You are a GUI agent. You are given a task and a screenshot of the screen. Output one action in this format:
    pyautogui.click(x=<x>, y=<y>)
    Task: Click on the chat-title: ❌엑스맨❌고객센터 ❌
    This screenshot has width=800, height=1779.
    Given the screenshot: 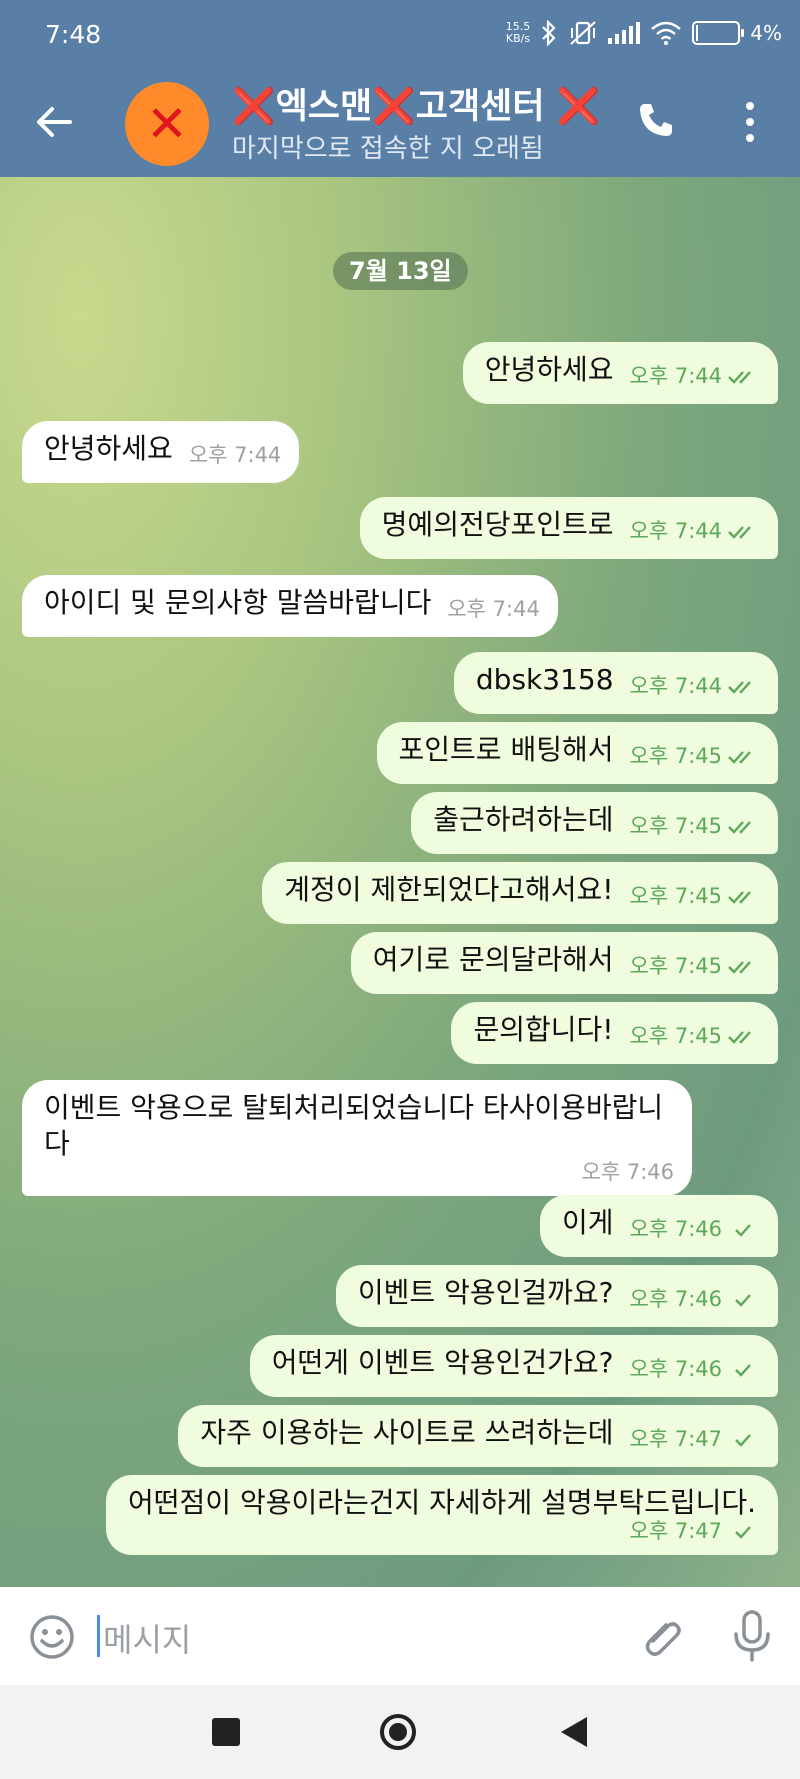 What is the action you would take?
    pyautogui.click(x=416, y=103)
    